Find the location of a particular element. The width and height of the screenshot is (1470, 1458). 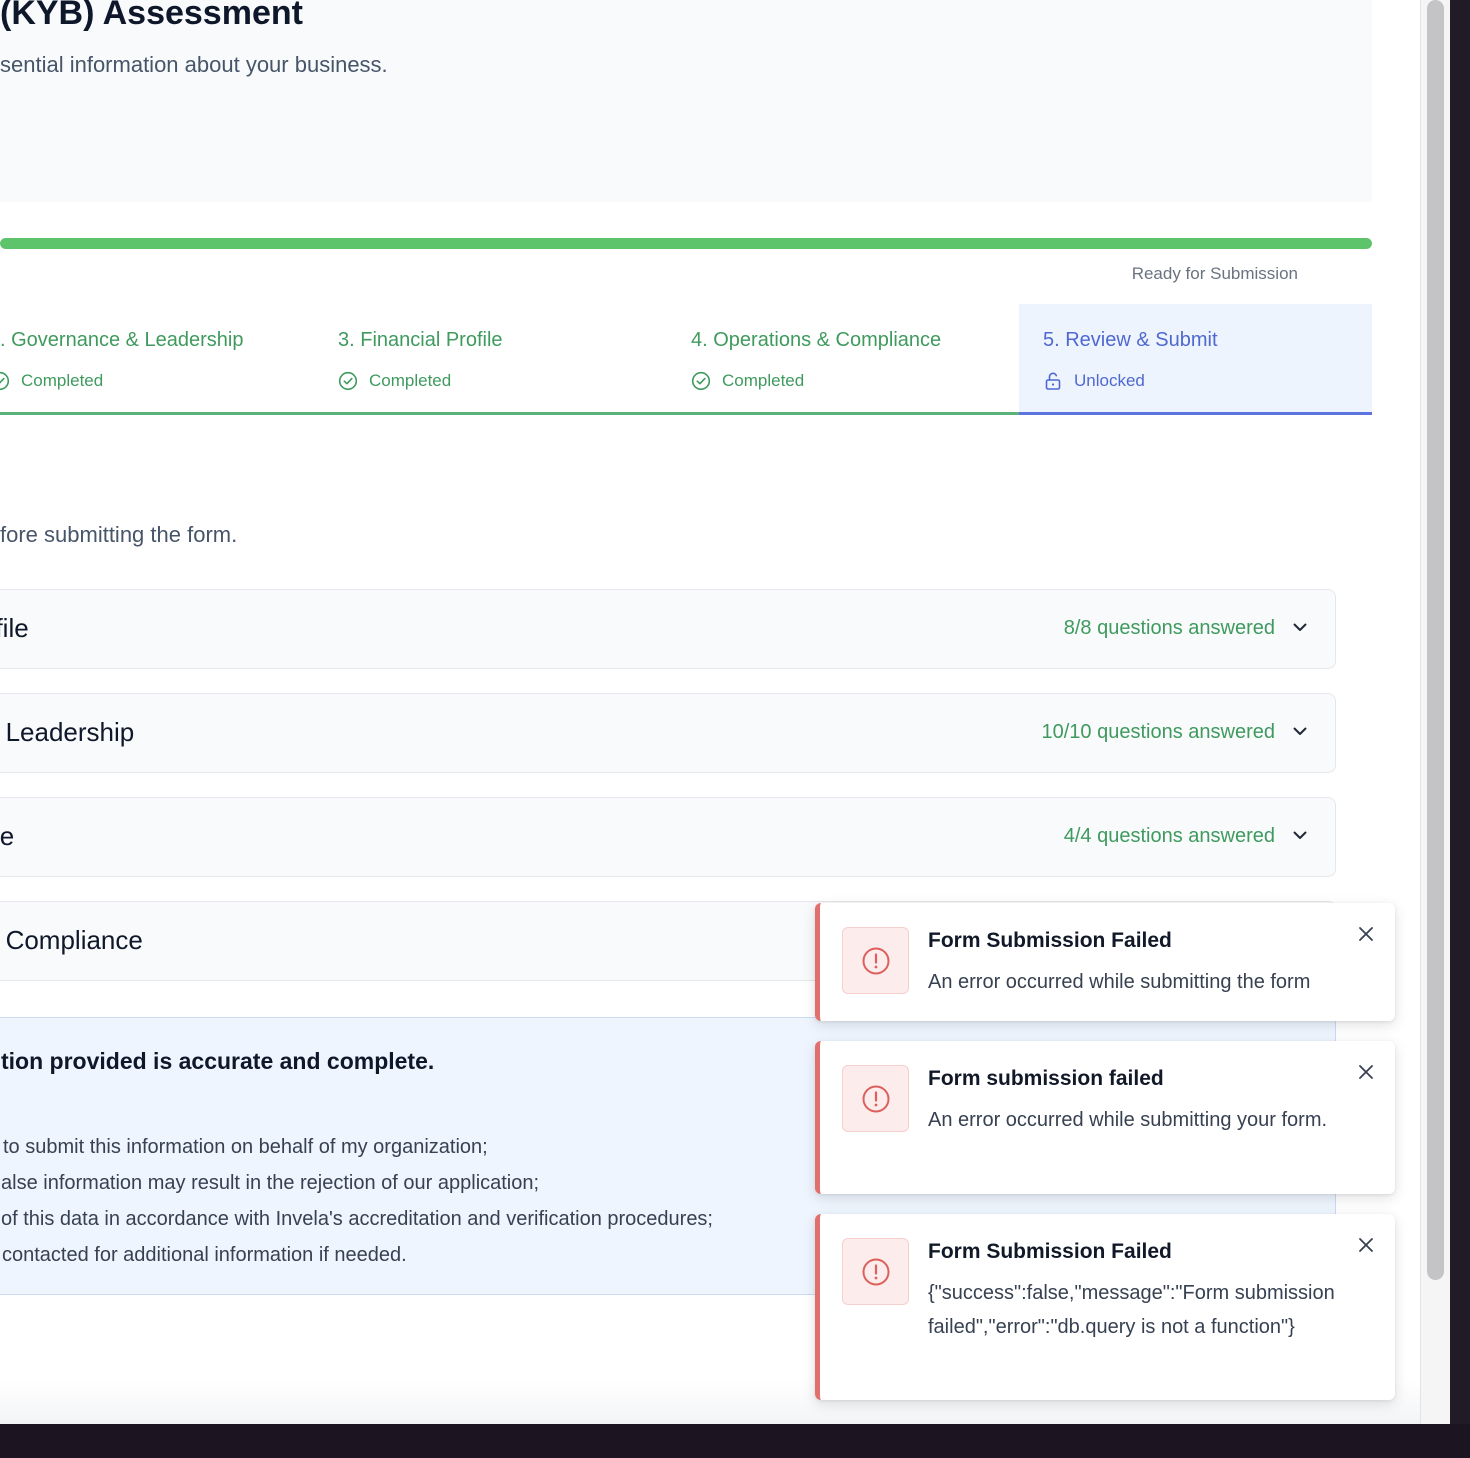

section-title: & Leadership is located at coordinates (67, 732).